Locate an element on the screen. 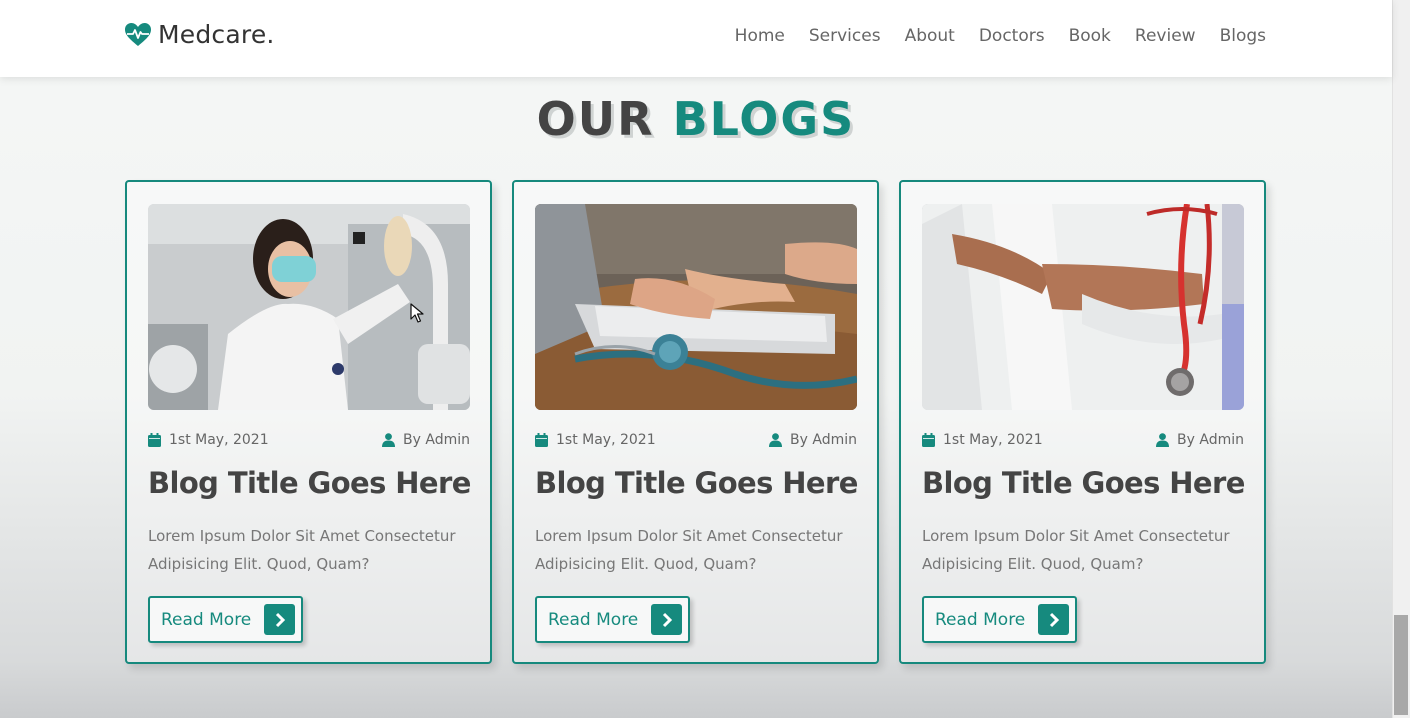  nav-home: Home is located at coordinates (760, 36).